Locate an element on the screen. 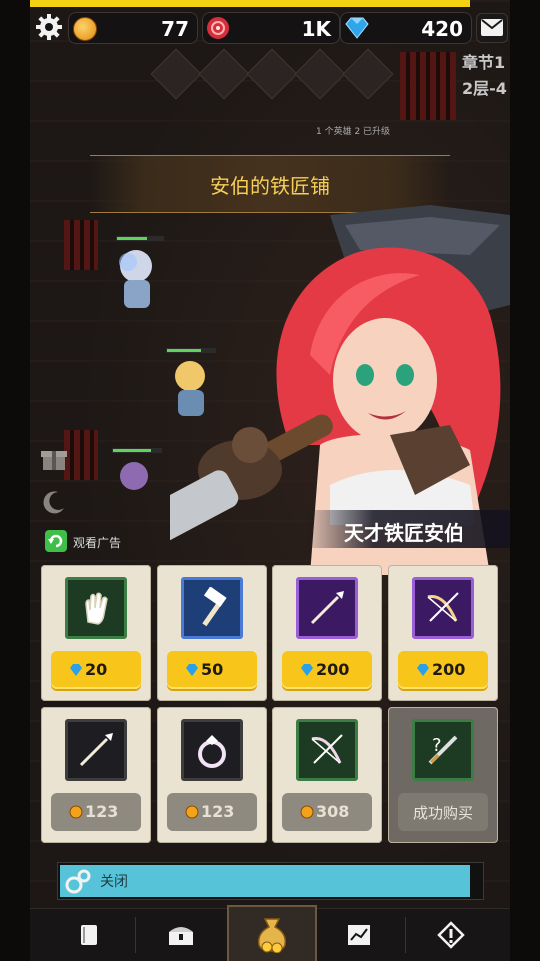  mail-button is located at coordinates (492, 28).